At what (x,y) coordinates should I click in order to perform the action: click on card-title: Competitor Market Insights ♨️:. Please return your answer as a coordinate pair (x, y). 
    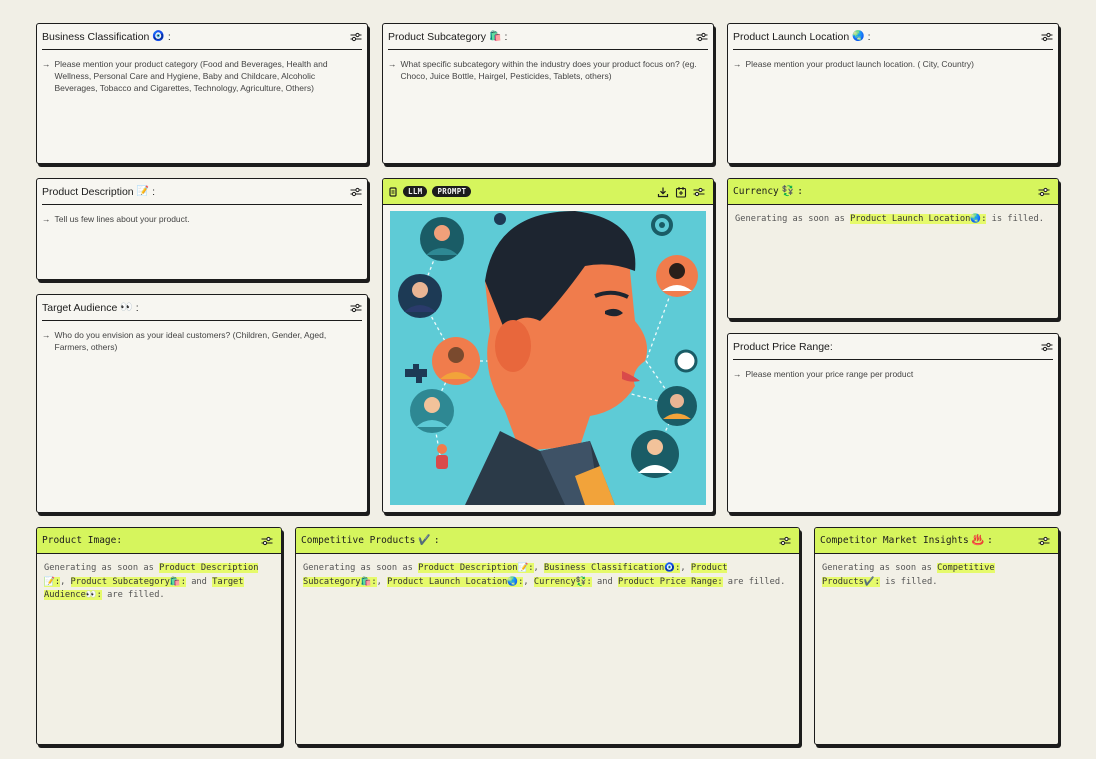
    Looking at the image, I should click on (906, 540).